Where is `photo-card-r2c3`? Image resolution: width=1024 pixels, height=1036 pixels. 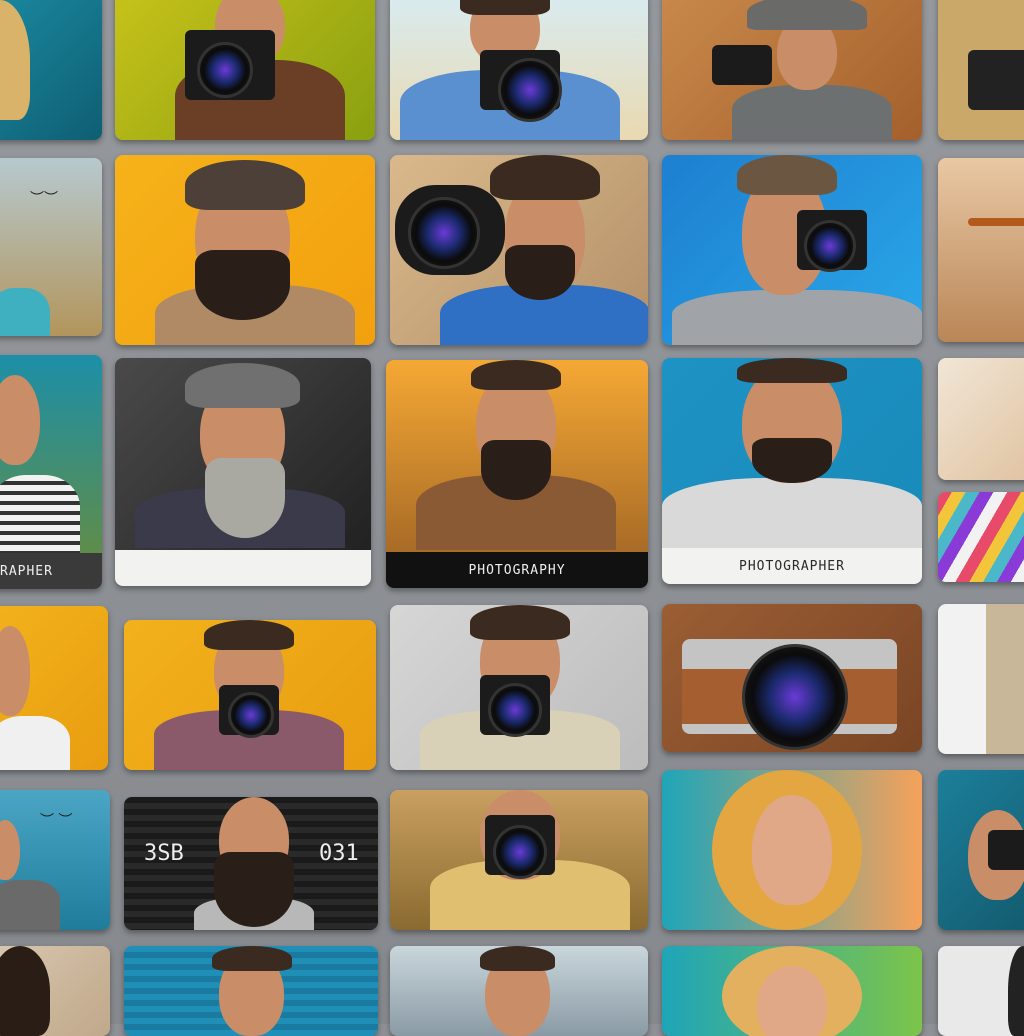
photo-card-r2c3 is located at coordinates (519, 250).